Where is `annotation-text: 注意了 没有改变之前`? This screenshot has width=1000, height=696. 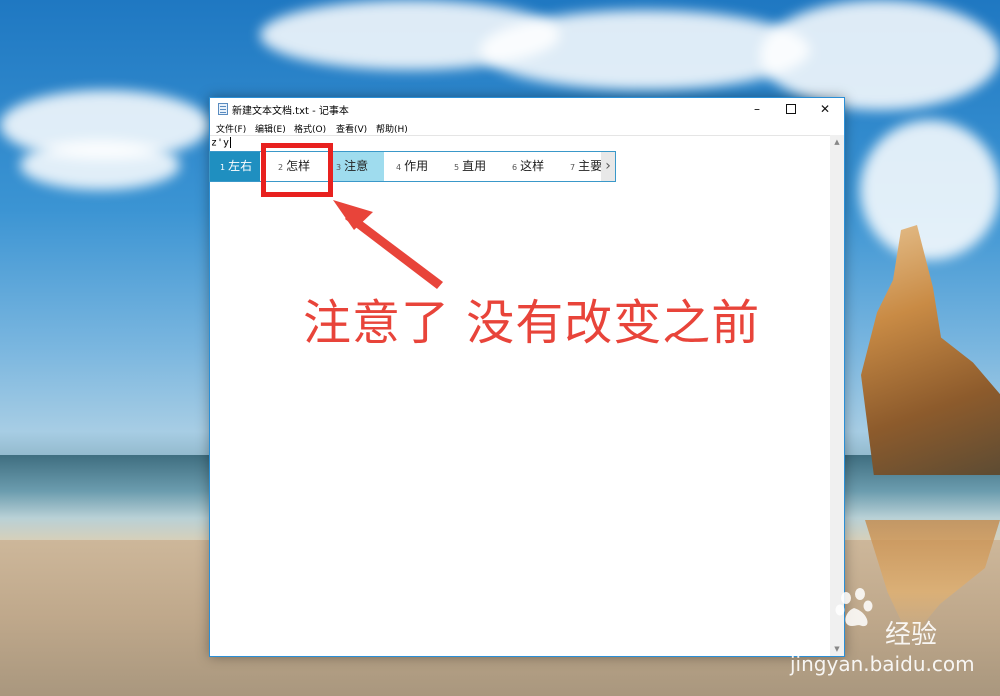 annotation-text: 注意了 没有改变之前 is located at coordinates (532, 323).